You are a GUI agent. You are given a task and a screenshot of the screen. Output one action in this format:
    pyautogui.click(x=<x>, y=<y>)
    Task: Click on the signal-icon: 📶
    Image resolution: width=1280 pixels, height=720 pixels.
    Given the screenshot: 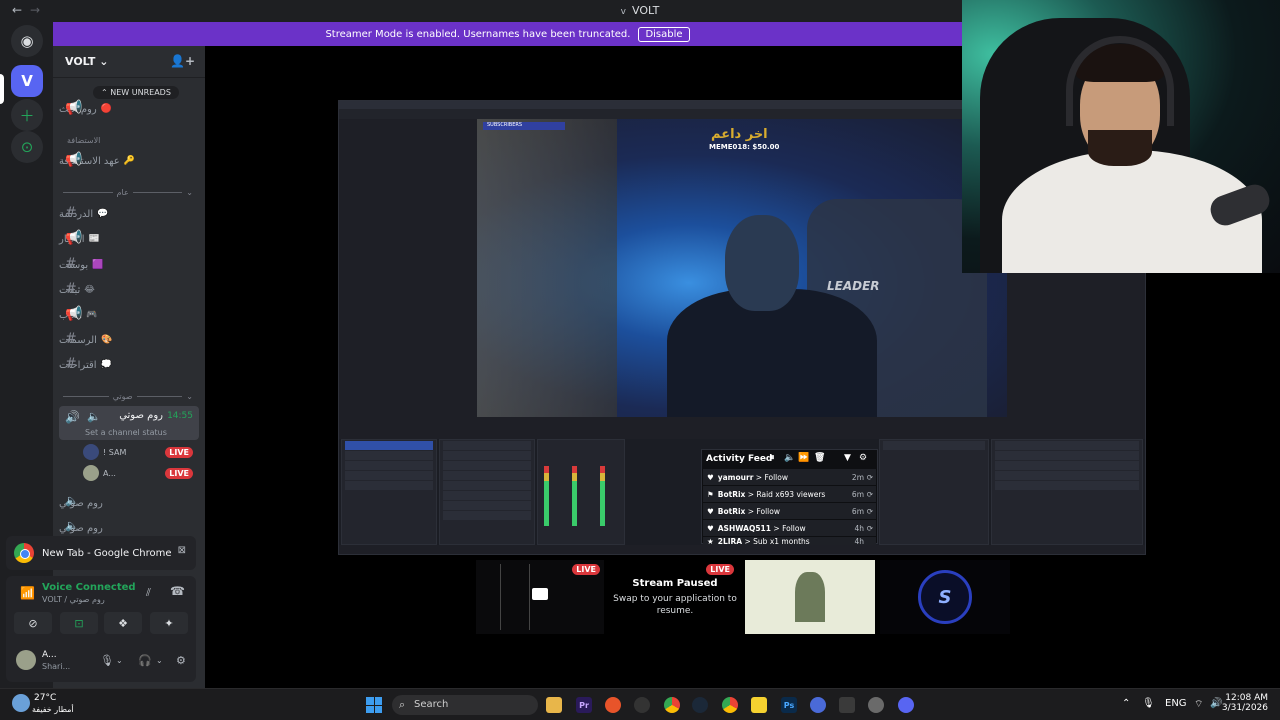 What is the action you would take?
    pyautogui.click(x=27, y=593)
    